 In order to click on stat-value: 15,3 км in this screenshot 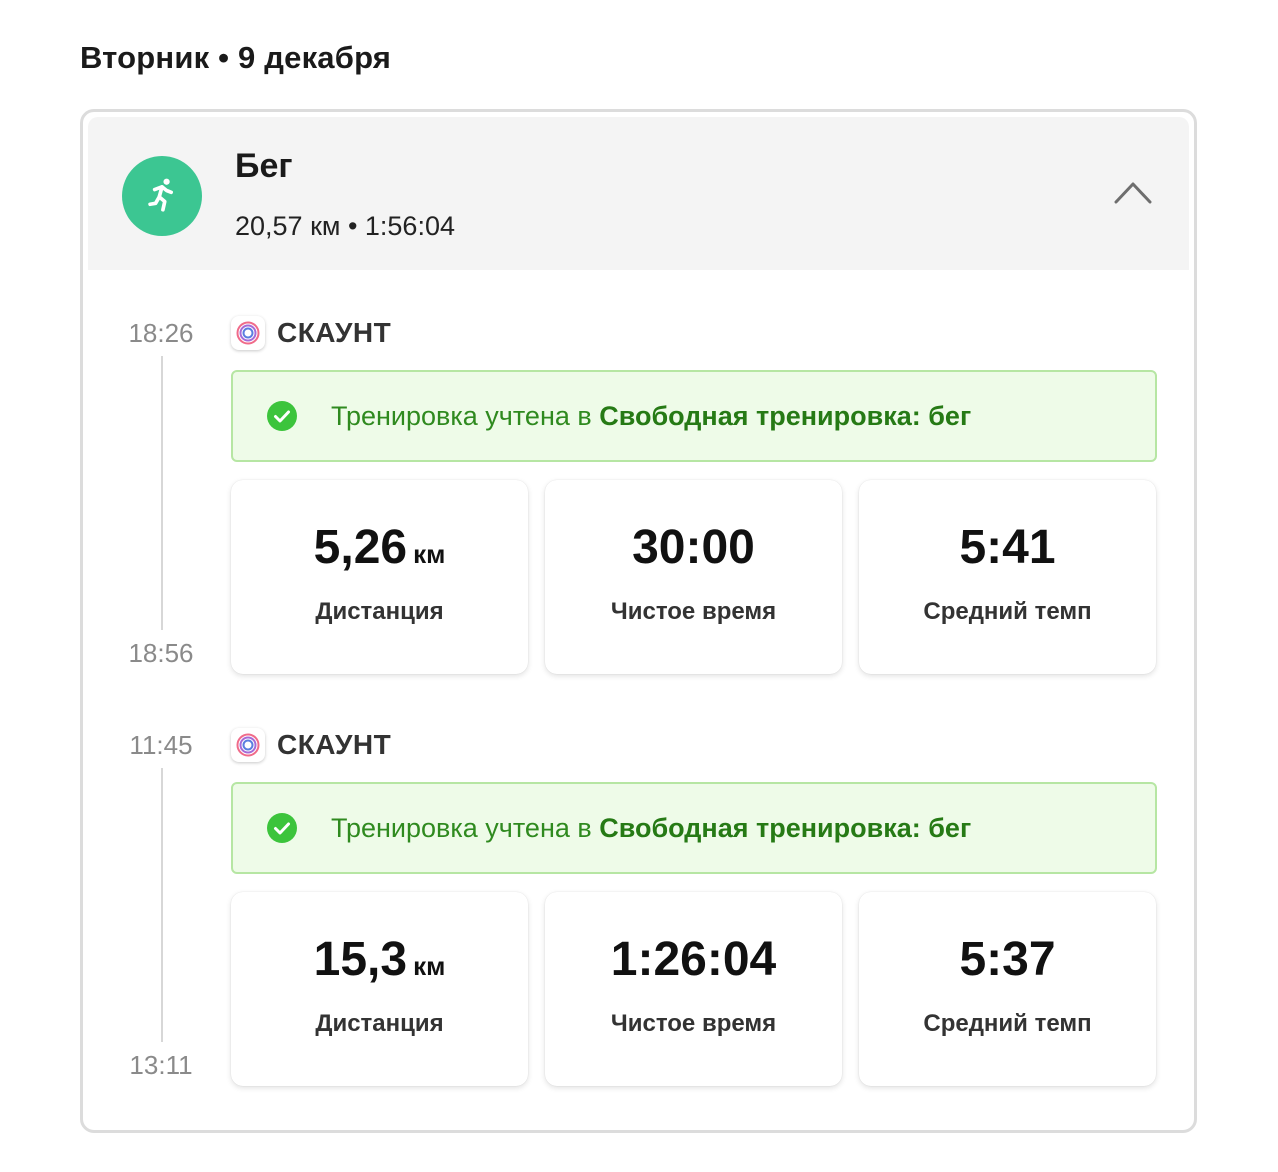, I will do `click(379, 959)`.